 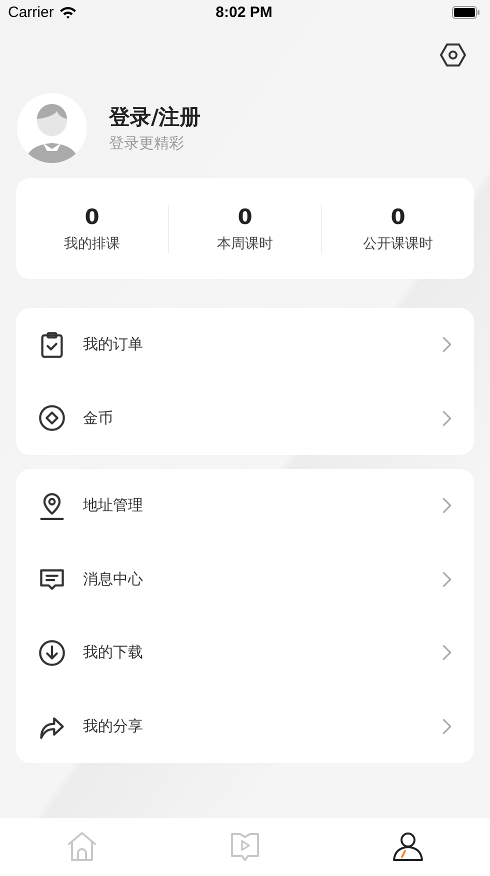 I want to click on login-link: 登录/注册, so click(x=155, y=116).